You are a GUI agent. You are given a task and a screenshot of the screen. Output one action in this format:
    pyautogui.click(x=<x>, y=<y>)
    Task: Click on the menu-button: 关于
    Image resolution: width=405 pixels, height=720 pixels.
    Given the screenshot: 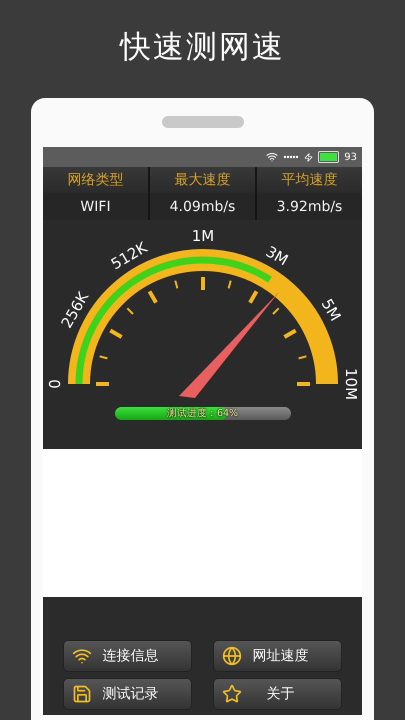 What is the action you would take?
    pyautogui.click(x=277, y=694)
    